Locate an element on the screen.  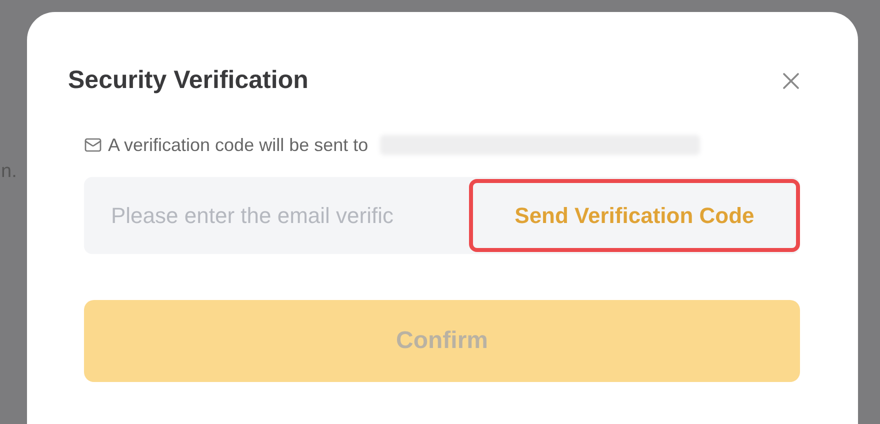
info-text: A verification code will be sent to is located at coordinates (238, 145).